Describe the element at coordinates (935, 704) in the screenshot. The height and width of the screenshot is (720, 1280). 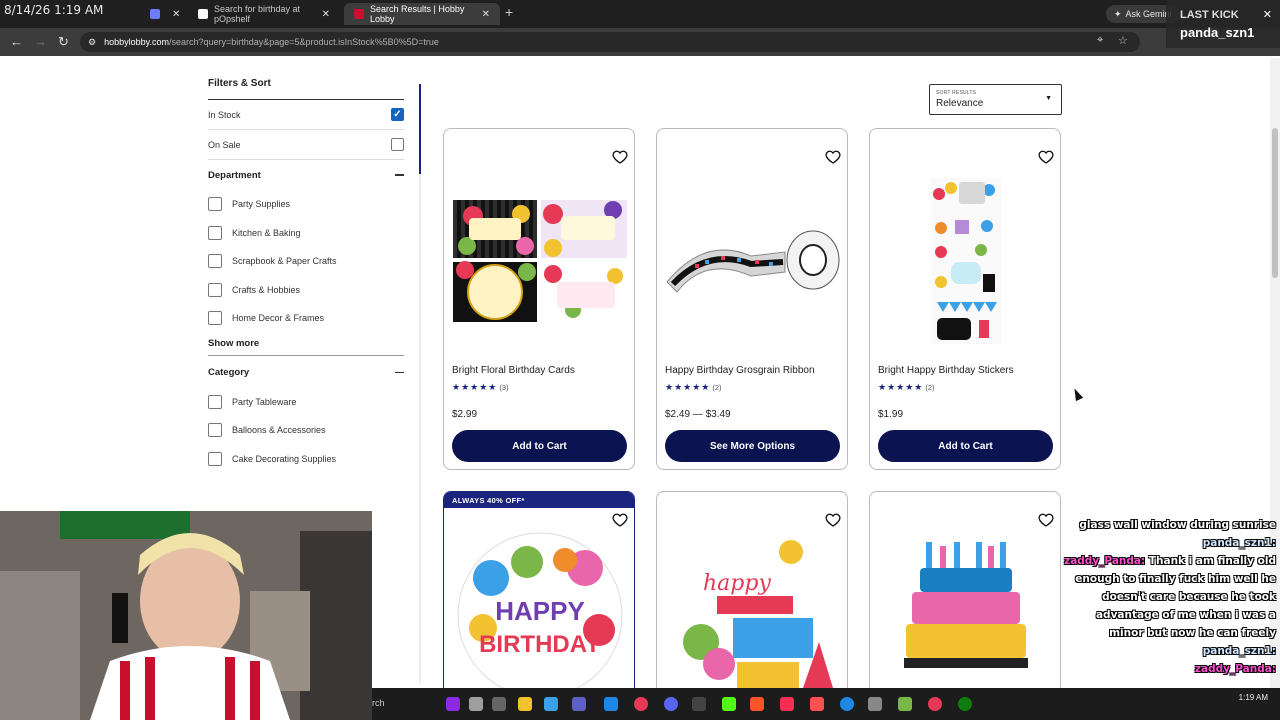
I see `obs-icon` at that location.